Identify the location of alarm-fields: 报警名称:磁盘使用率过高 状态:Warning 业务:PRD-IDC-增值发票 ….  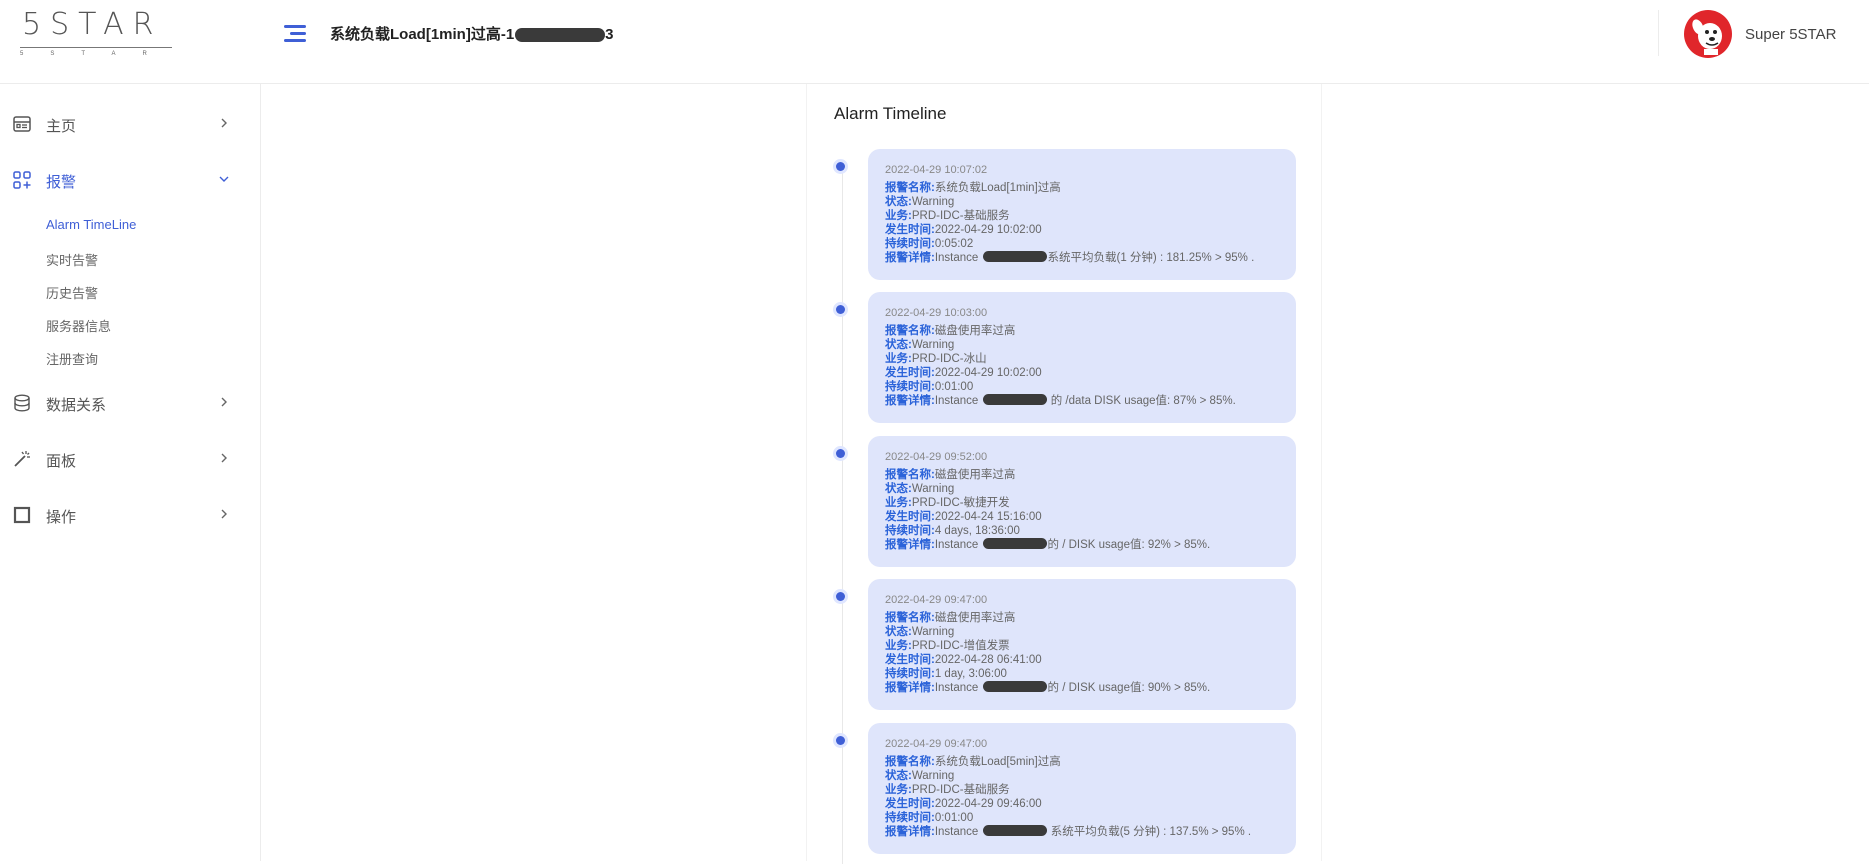
(1087, 653).